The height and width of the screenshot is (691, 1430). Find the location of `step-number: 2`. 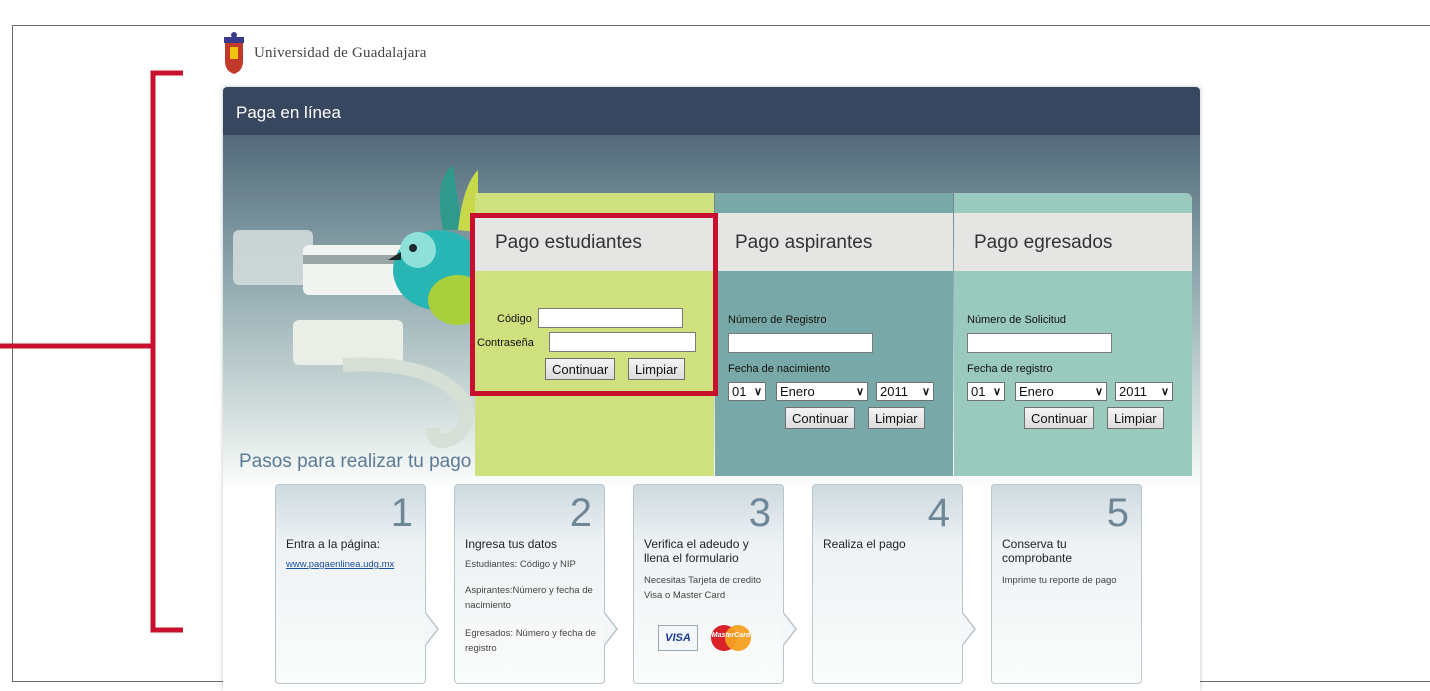

step-number: 2 is located at coordinates (580, 513).